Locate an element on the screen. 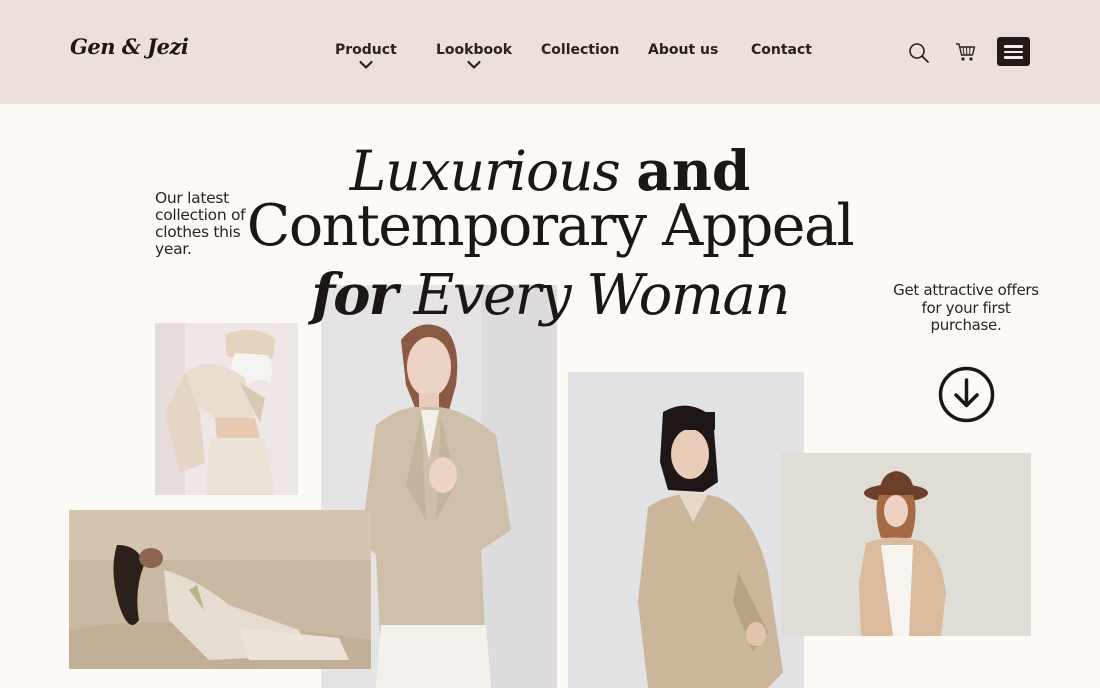 The height and width of the screenshot is (688, 1100). nav-label: About us is located at coordinates (683, 50).